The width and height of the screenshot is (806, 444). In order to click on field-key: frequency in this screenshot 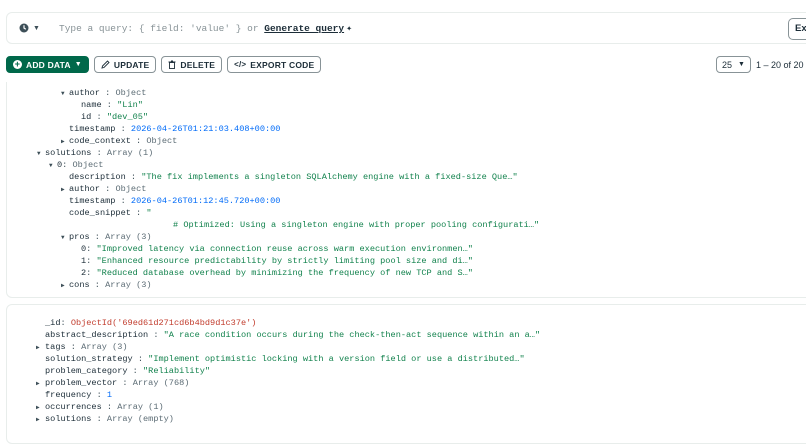, I will do `click(68, 395)`.